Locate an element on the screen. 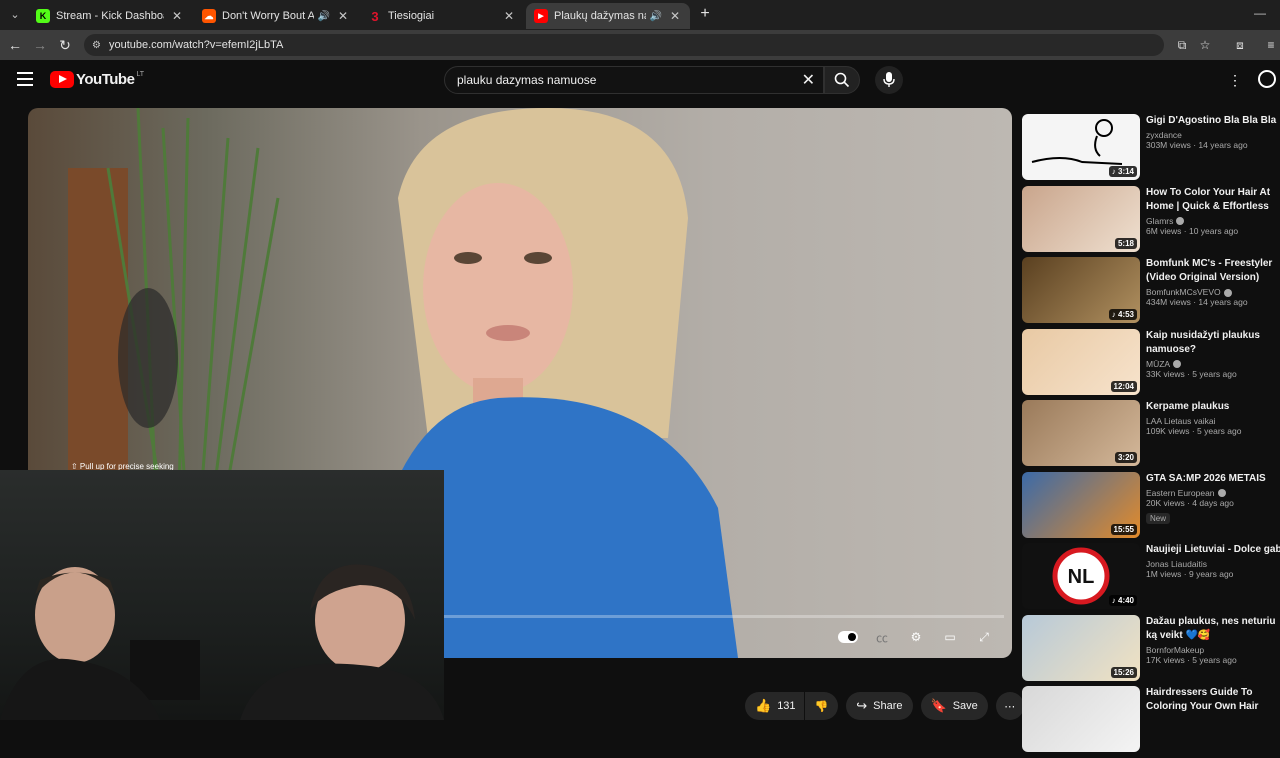 The height and width of the screenshot is (758, 1280). channel-name: Eastern European is located at coordinates (1213, 493).